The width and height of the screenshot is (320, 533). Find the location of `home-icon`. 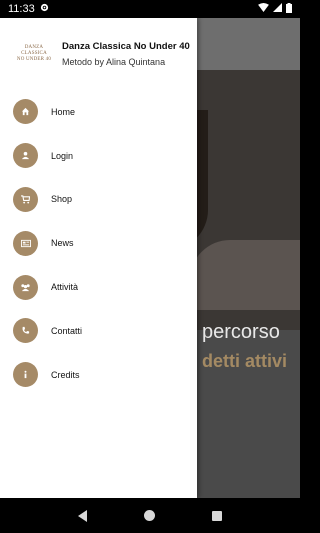

home-icon is located at coordinates (25, 112).